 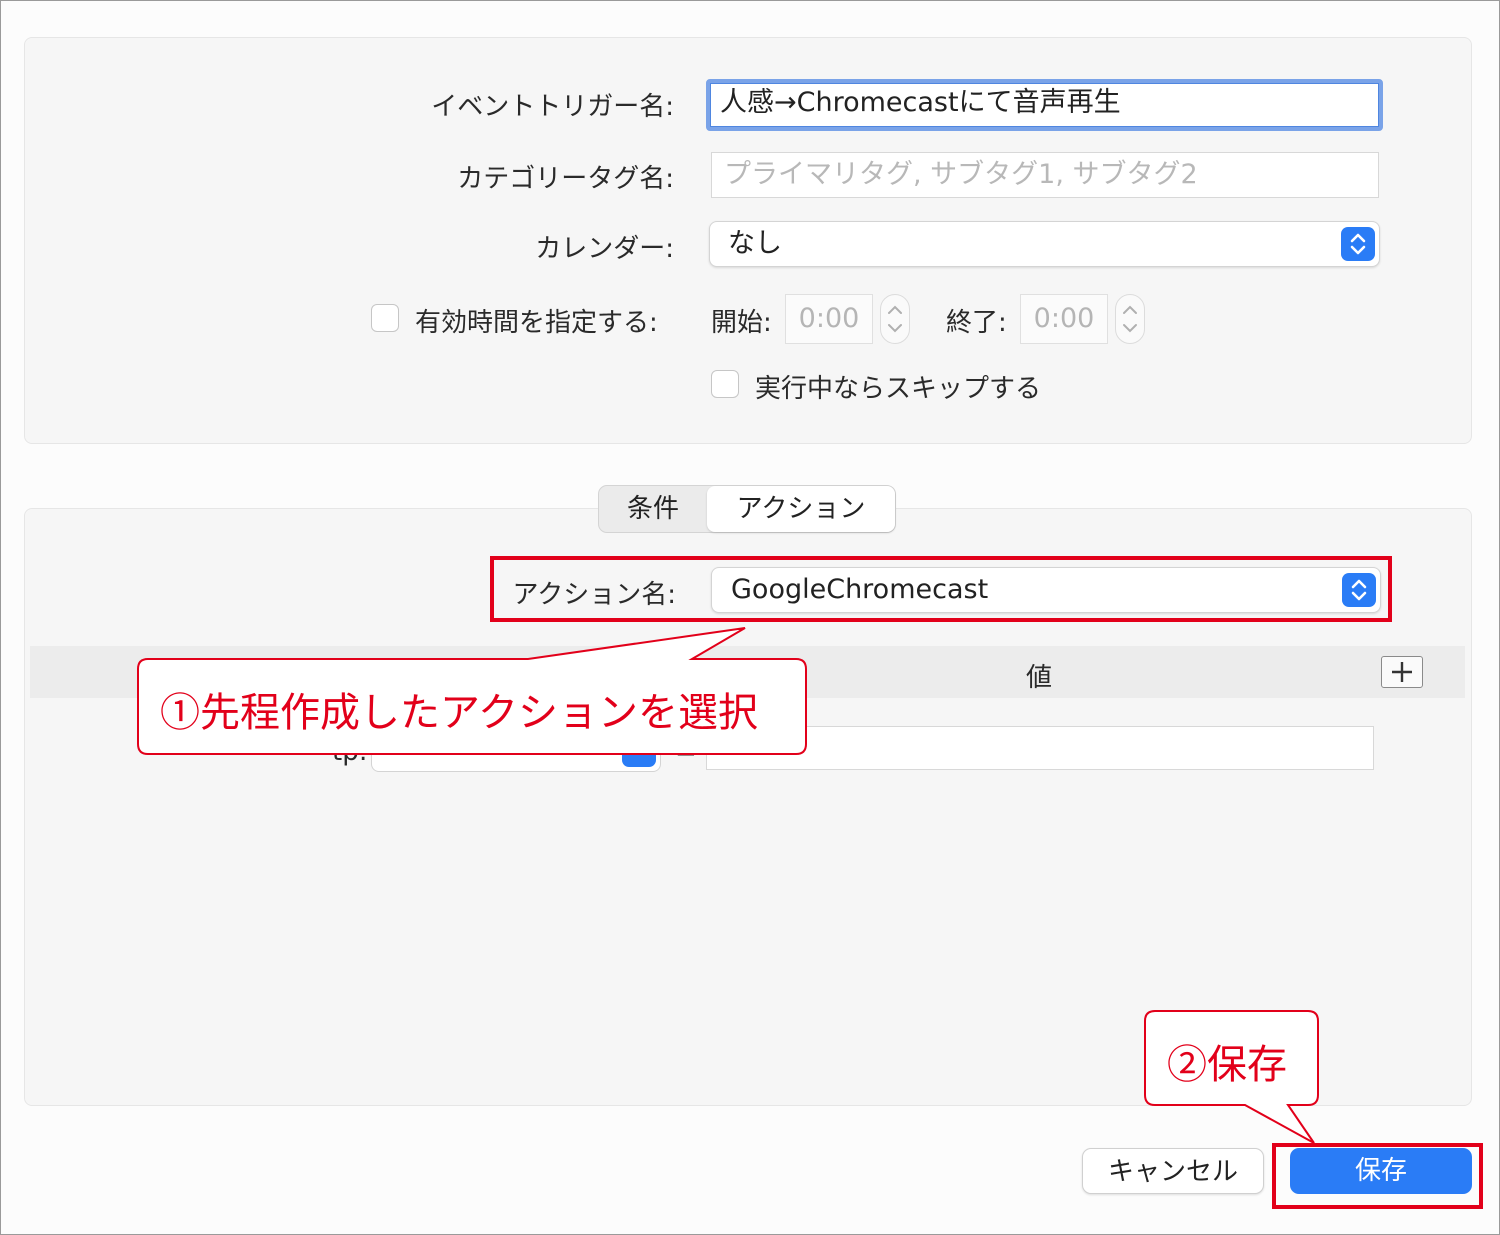 I want to click on action-name-highlight, so click(x=941, y=589).